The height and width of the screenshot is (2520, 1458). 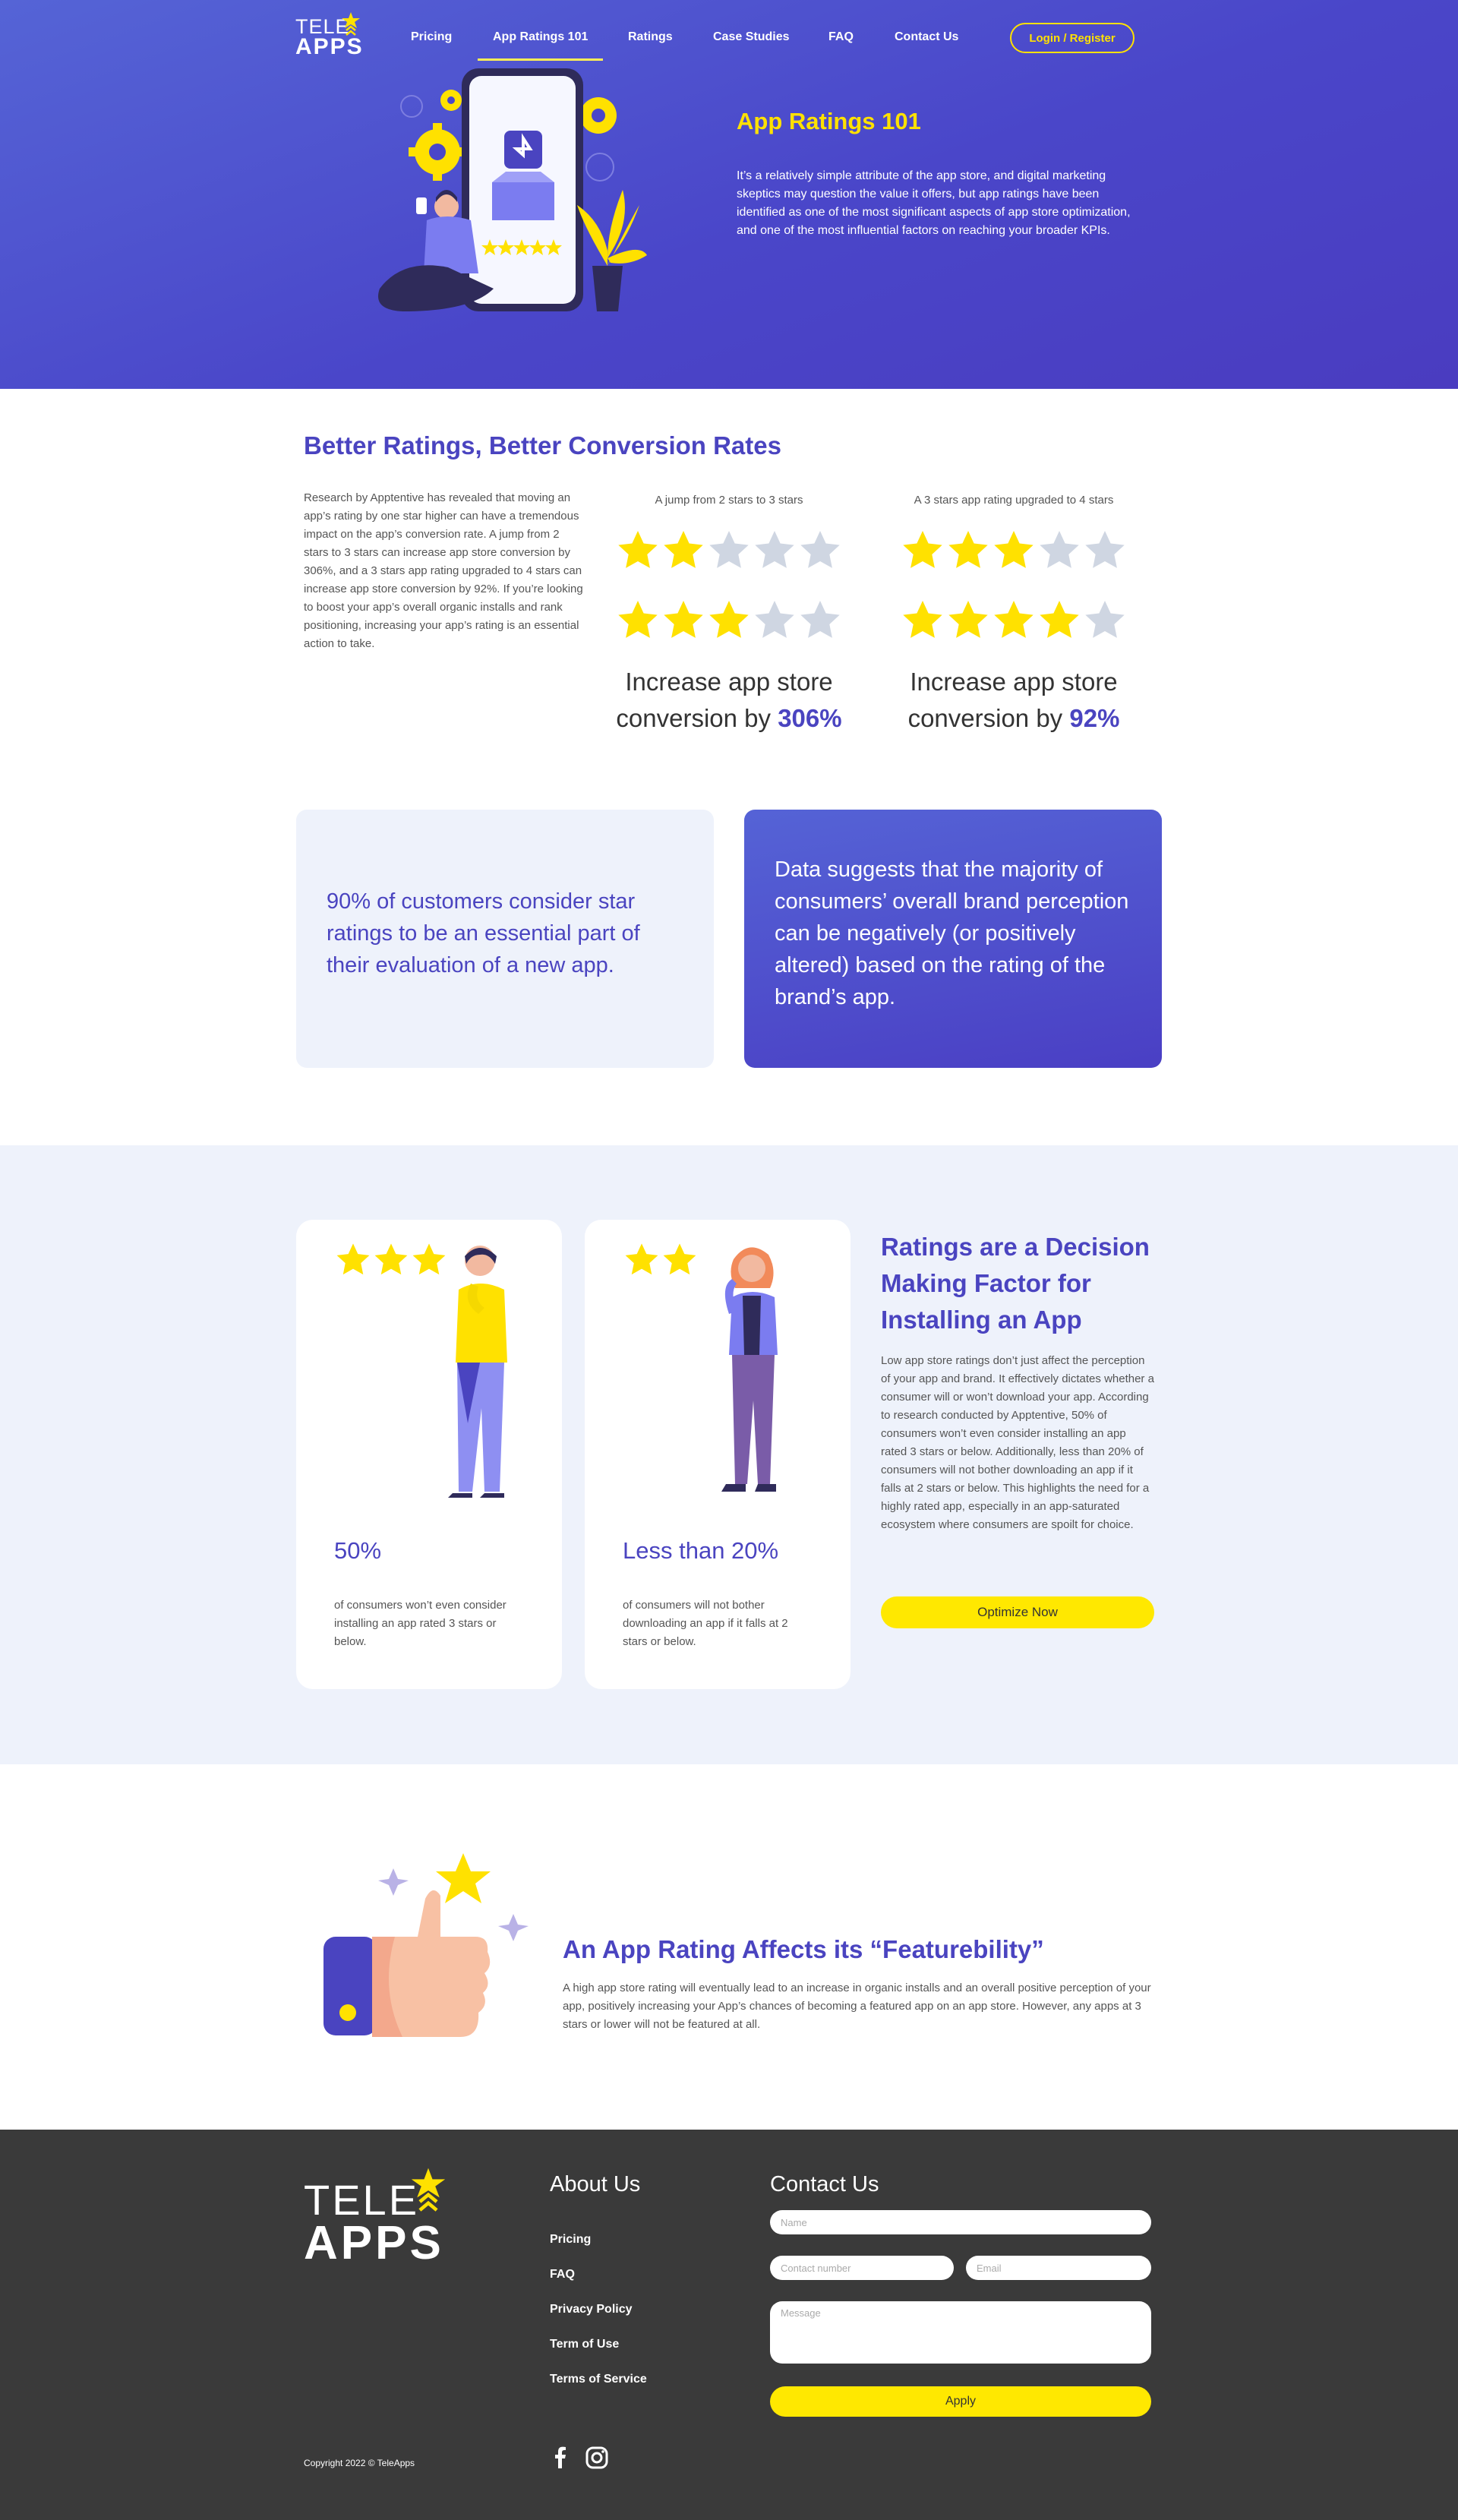 I want to click on nav-contact-us: Contact Us, so click(x=926, y=37).